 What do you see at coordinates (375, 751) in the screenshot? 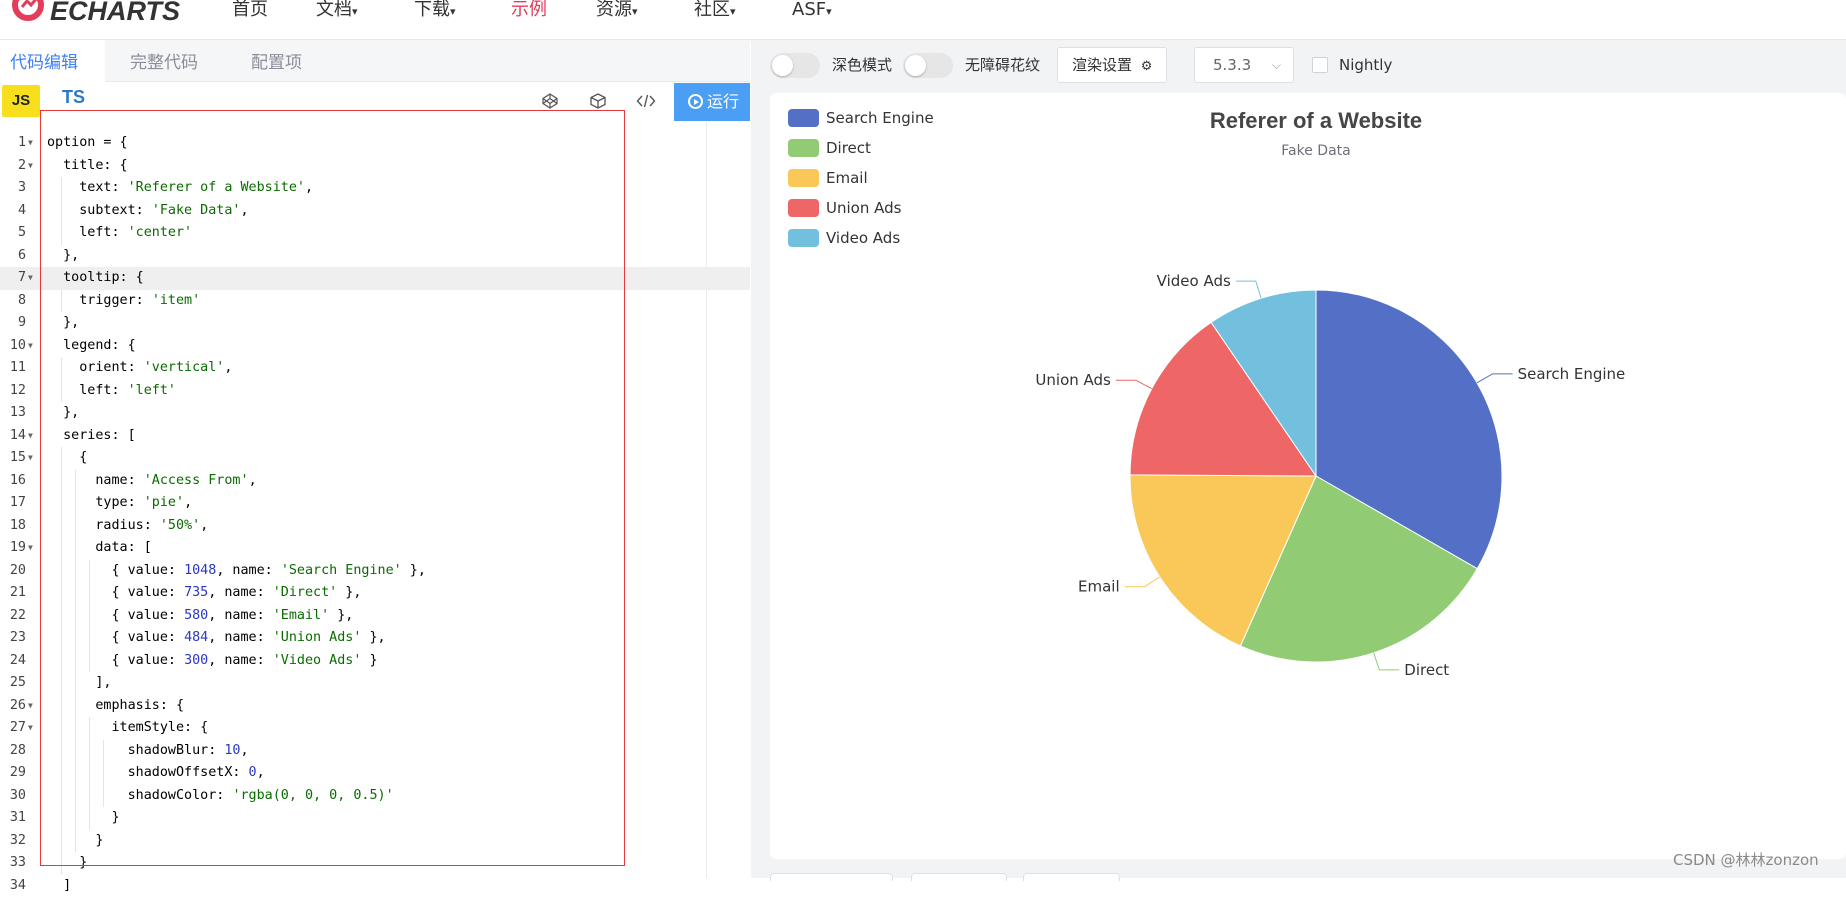
I see `code-line: 28 shadowBlur: 10,` at bounding box center [375, 751].